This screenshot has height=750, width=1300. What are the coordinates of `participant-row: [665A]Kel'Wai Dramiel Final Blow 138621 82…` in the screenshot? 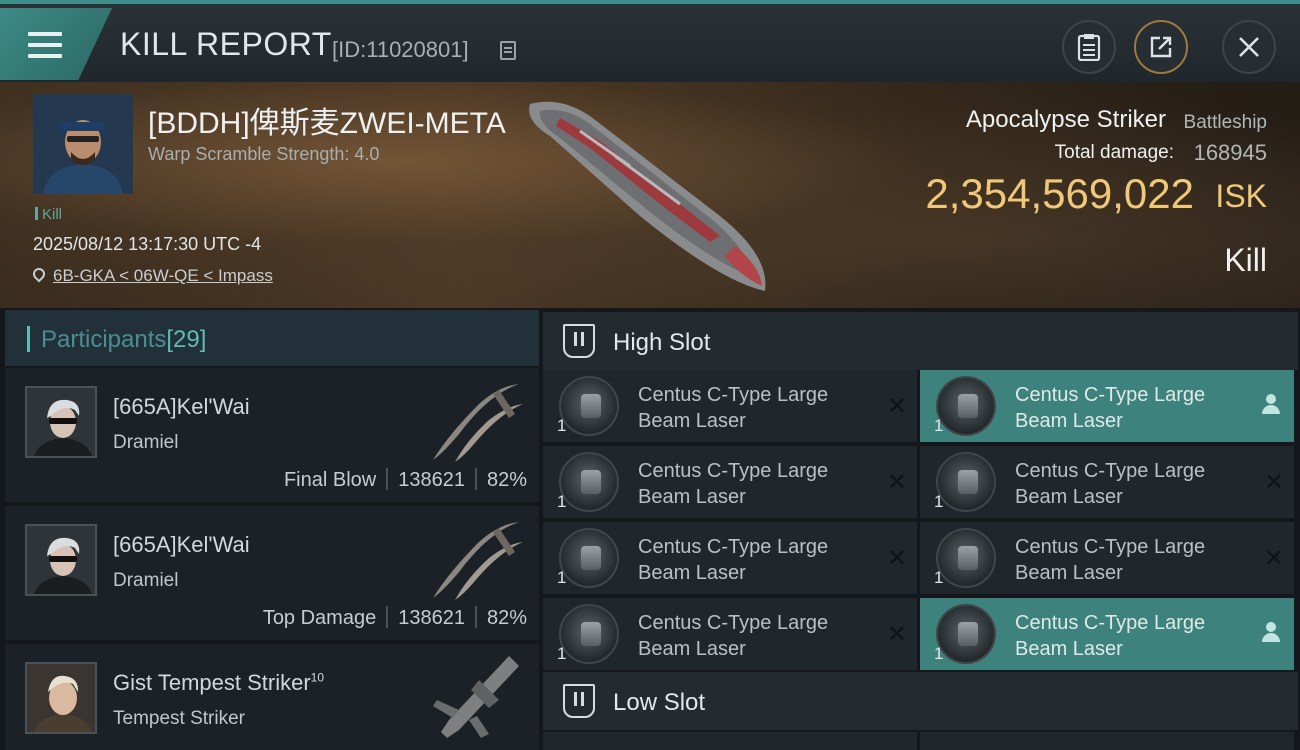 It's located at (272, 435).